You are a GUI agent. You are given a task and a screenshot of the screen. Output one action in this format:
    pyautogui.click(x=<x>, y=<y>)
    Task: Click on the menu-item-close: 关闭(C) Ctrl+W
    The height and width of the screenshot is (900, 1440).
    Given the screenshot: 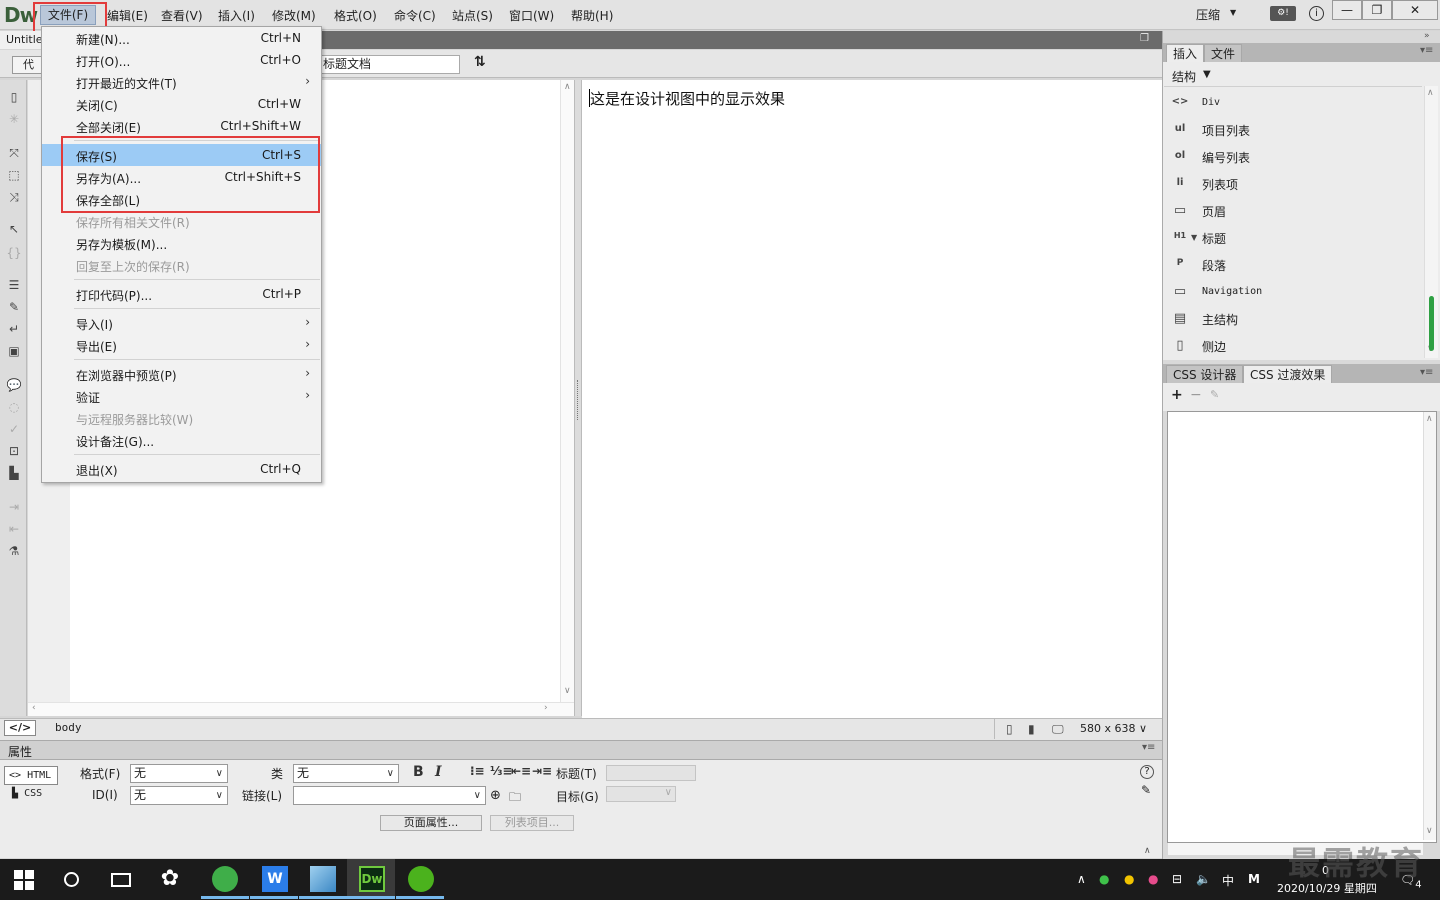 What is the action you would take?
    pyautogui.click(x=181, y=104)
    